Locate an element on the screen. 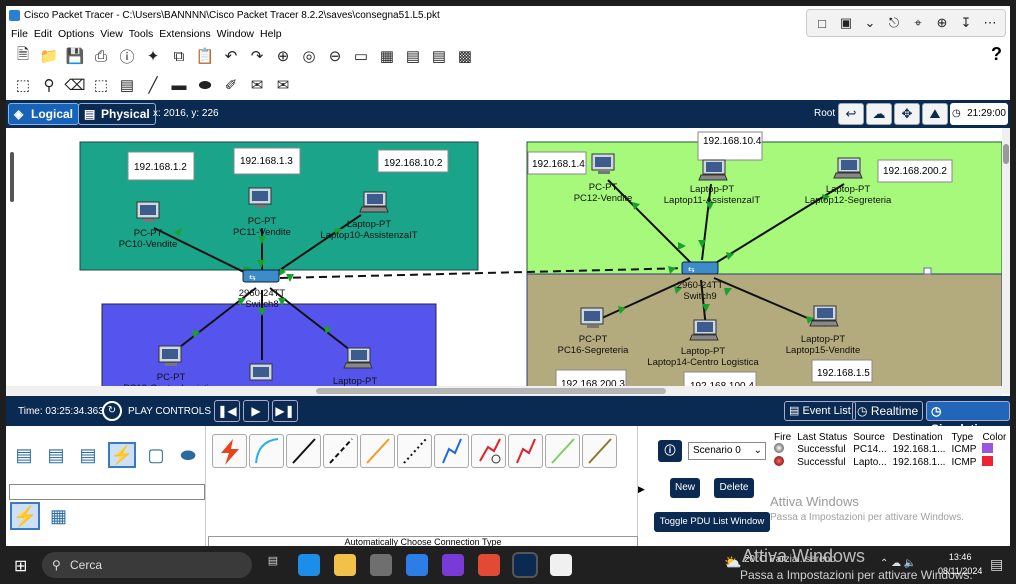 The image size is (1016, 584). play-icon: ▶ is located at coordinates (256, 411).